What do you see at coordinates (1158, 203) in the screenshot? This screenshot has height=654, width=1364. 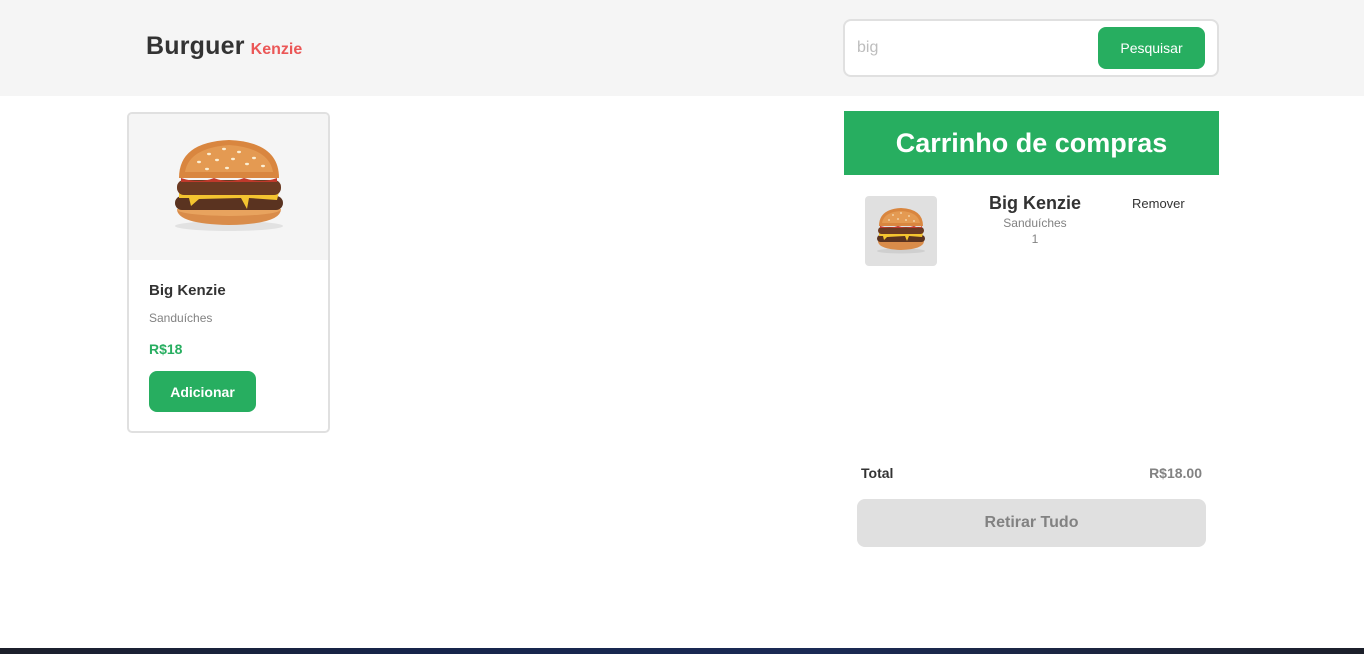 I see `remove-item-button: Remover` at bounding box center [1158, 203].